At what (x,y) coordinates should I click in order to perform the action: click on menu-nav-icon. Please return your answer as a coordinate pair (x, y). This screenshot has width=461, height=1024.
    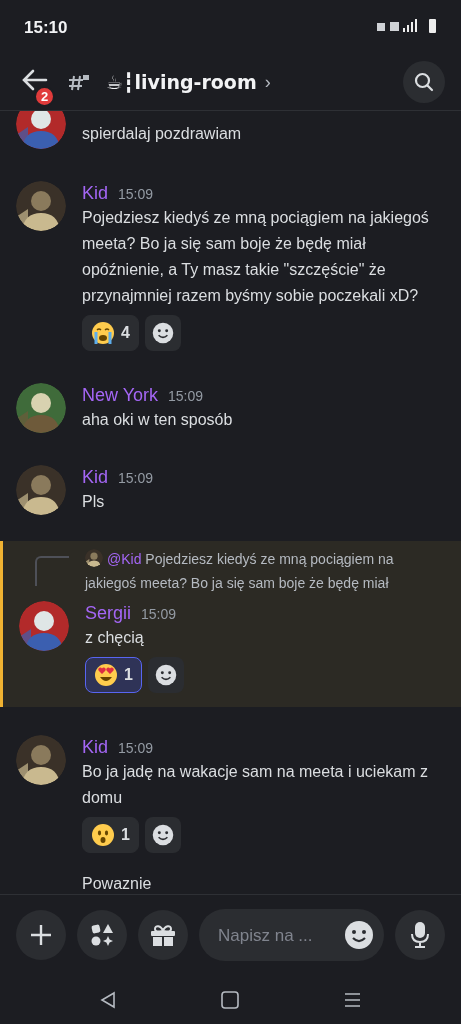
    Looking at the image, I should click on (352, 999).